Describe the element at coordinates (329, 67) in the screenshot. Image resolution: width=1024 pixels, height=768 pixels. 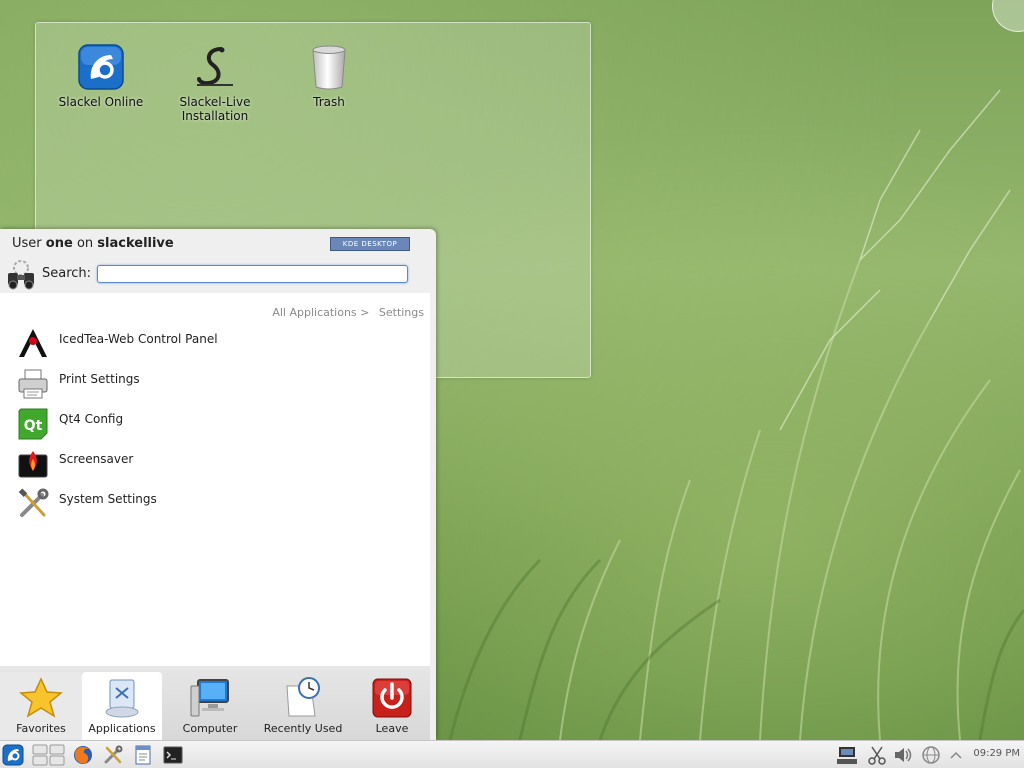
I see `trash-icon` at that location.